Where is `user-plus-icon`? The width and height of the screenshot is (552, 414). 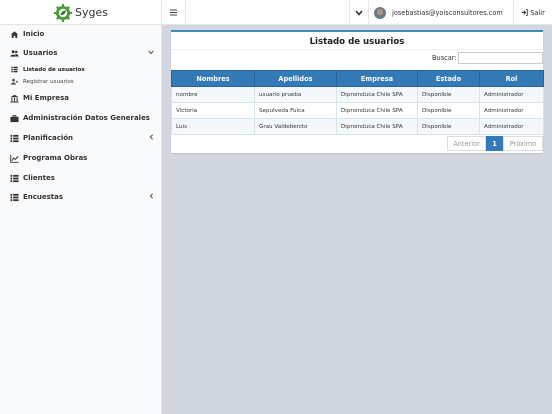 user-plus-icon is located at coordinates (14, 81).